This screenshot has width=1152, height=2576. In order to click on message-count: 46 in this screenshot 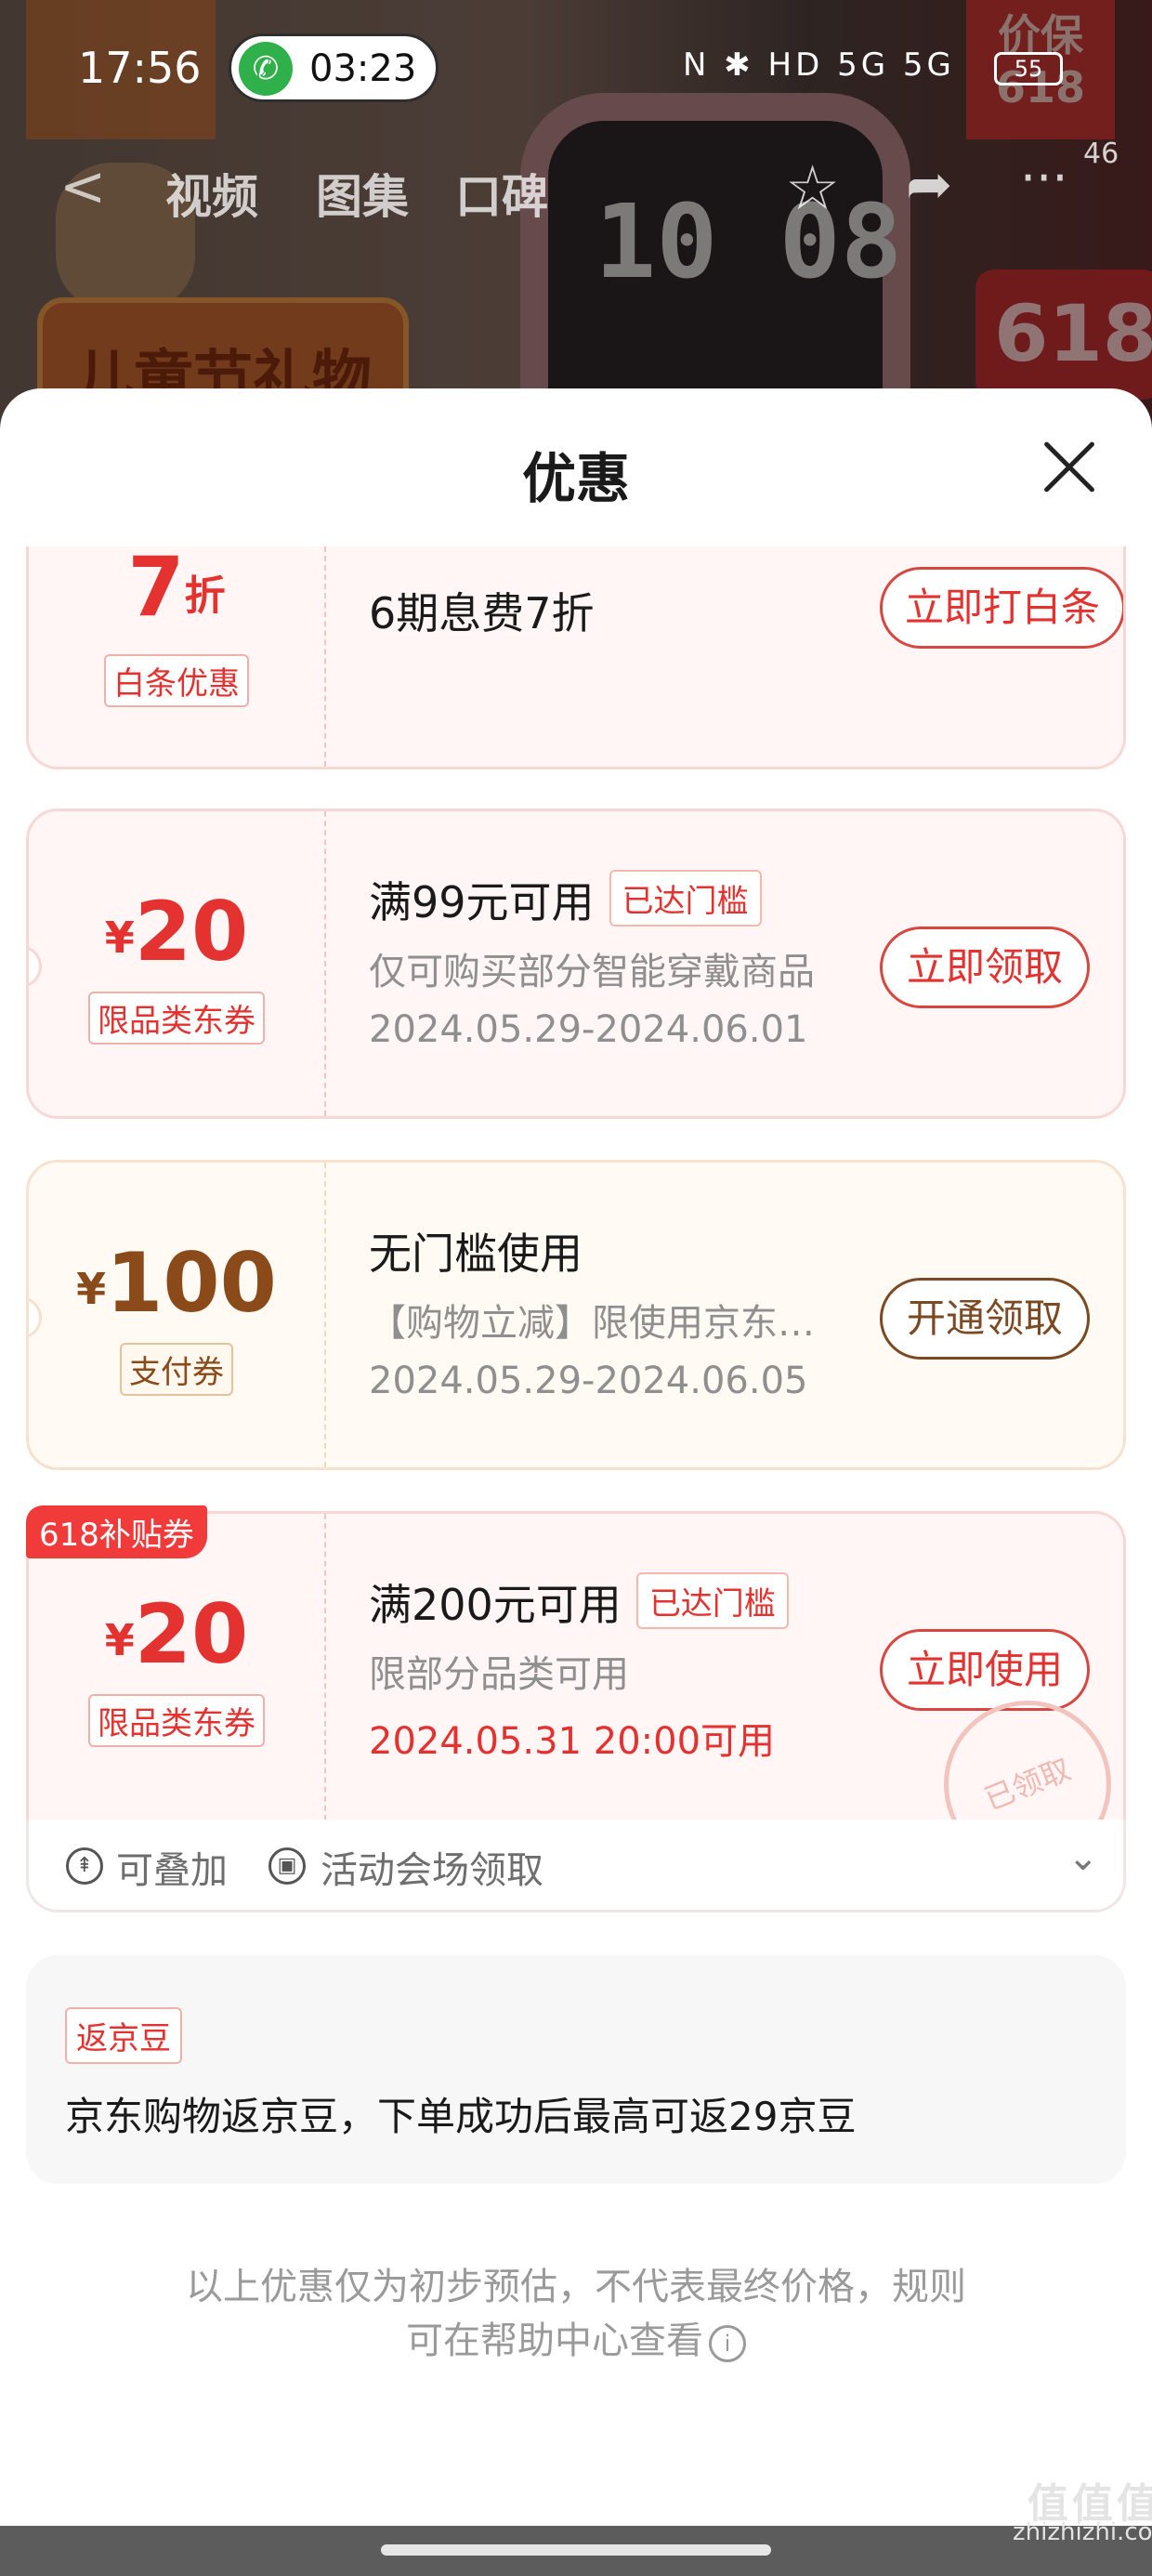, I will do `click(1101, 154)`.